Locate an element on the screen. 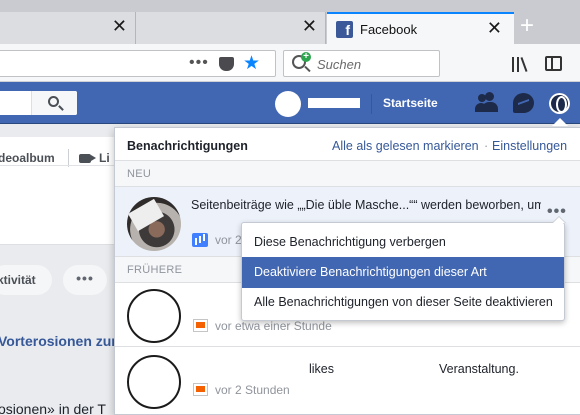  dropdown-caret is located at coordinates (560, 122).